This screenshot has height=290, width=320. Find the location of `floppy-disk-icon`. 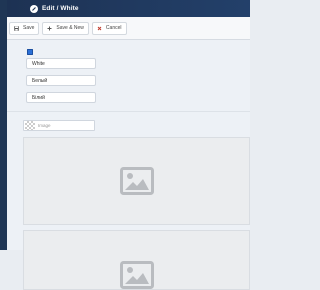

floppy-disk-icon is located at coordinates (16, 28).